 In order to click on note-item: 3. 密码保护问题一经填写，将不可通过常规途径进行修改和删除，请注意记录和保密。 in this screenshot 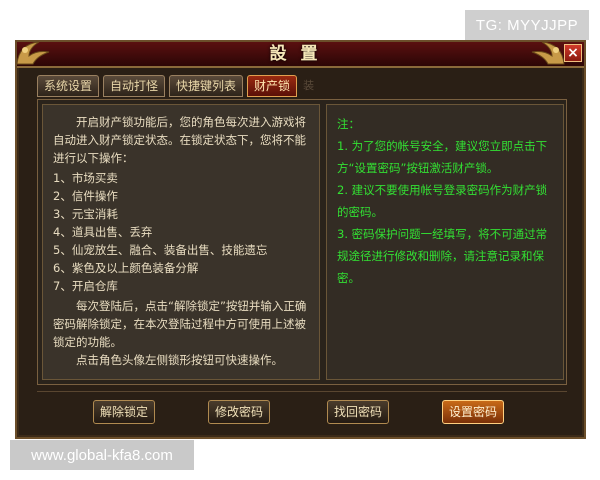, I will do `click(442, 256)`.